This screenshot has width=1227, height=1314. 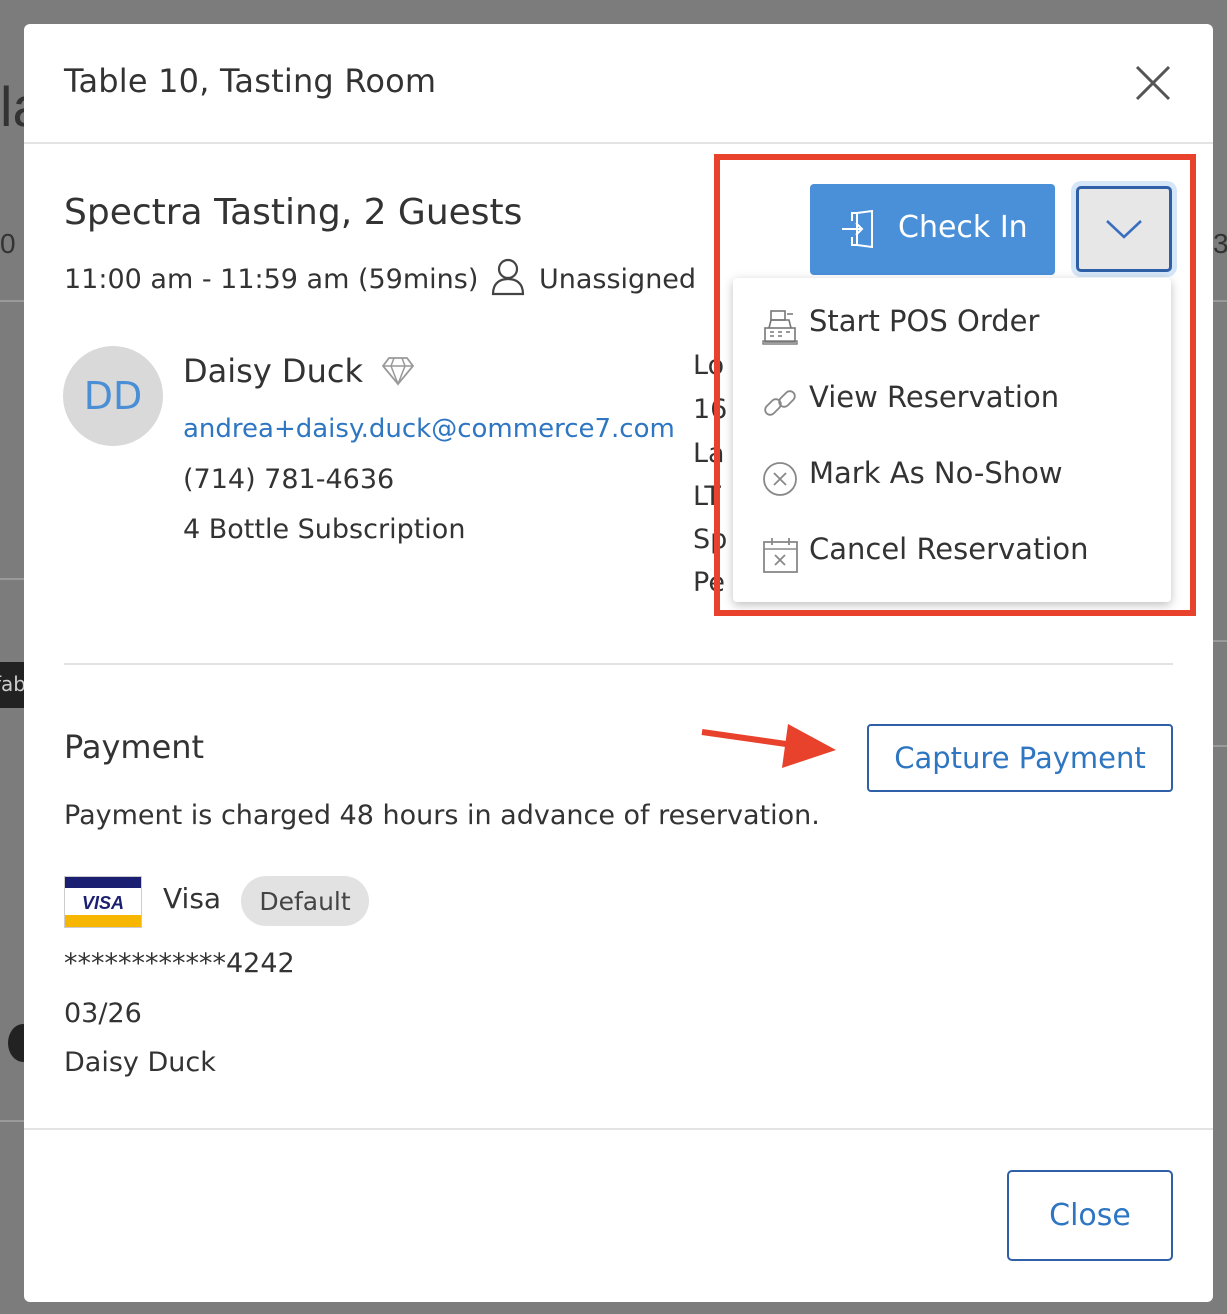 What do you see at coordinates (192, 898) in the screenshot?
I see `card-brand: Visa` at bounding box center [192, 898].